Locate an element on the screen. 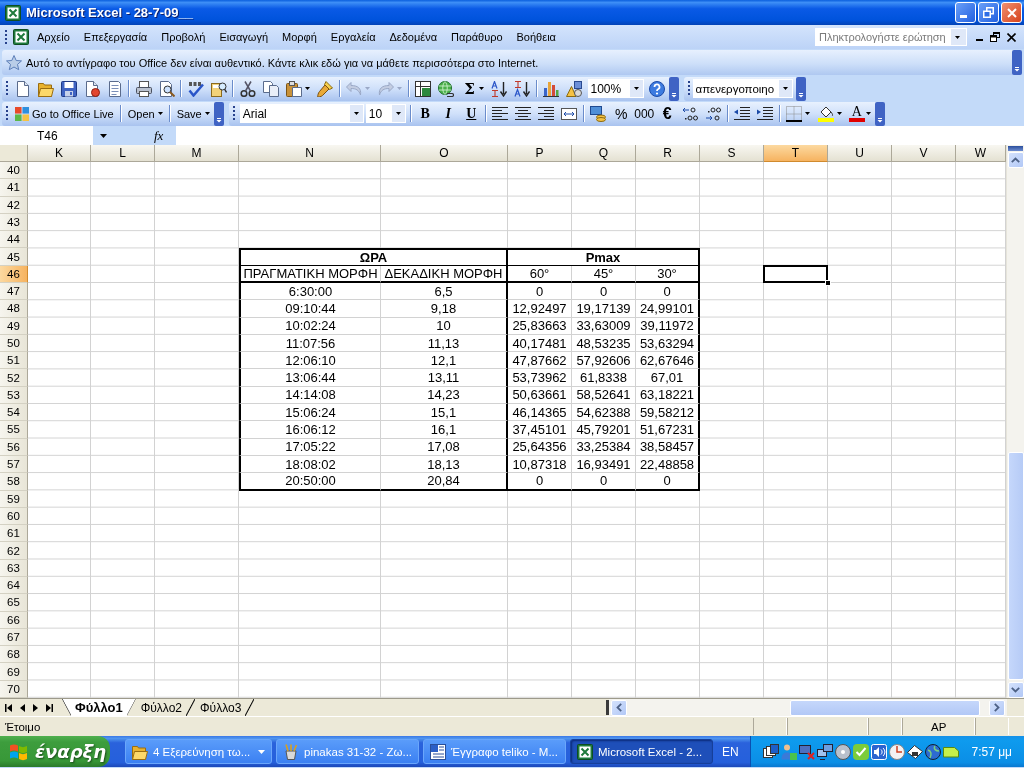 Image resolution: width=1024 pixels, height=768 pixels. skip-right-icon is located at coordinates (49, 707).